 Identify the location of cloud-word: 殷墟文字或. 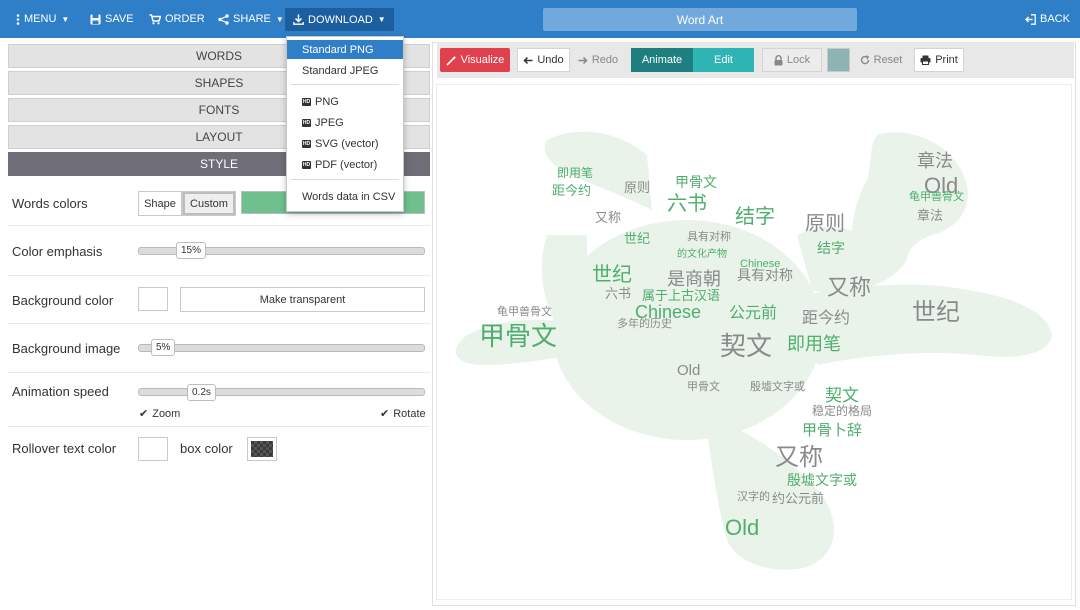
(777, 386).